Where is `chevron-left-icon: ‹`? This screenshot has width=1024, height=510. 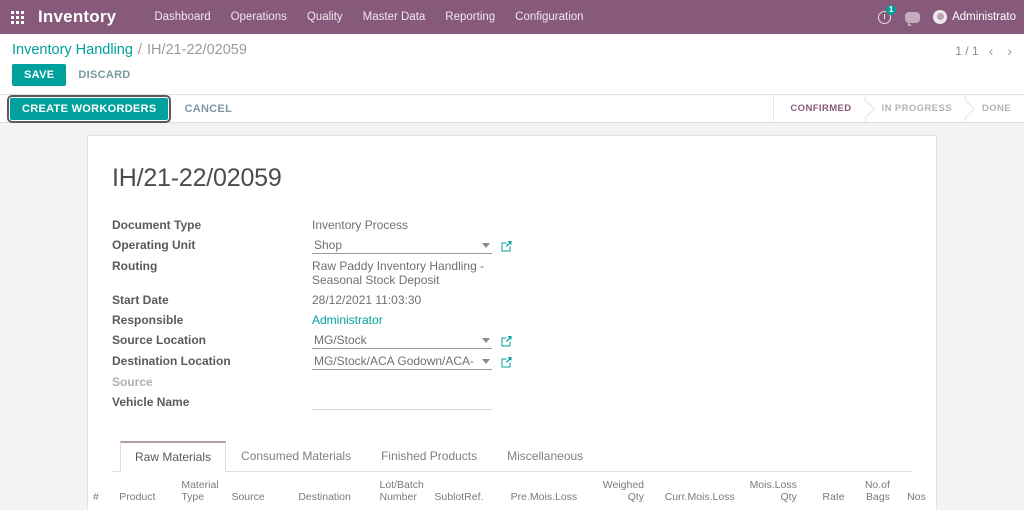 chevron-left-icon: ‹ is located at coordinates (991, 51).